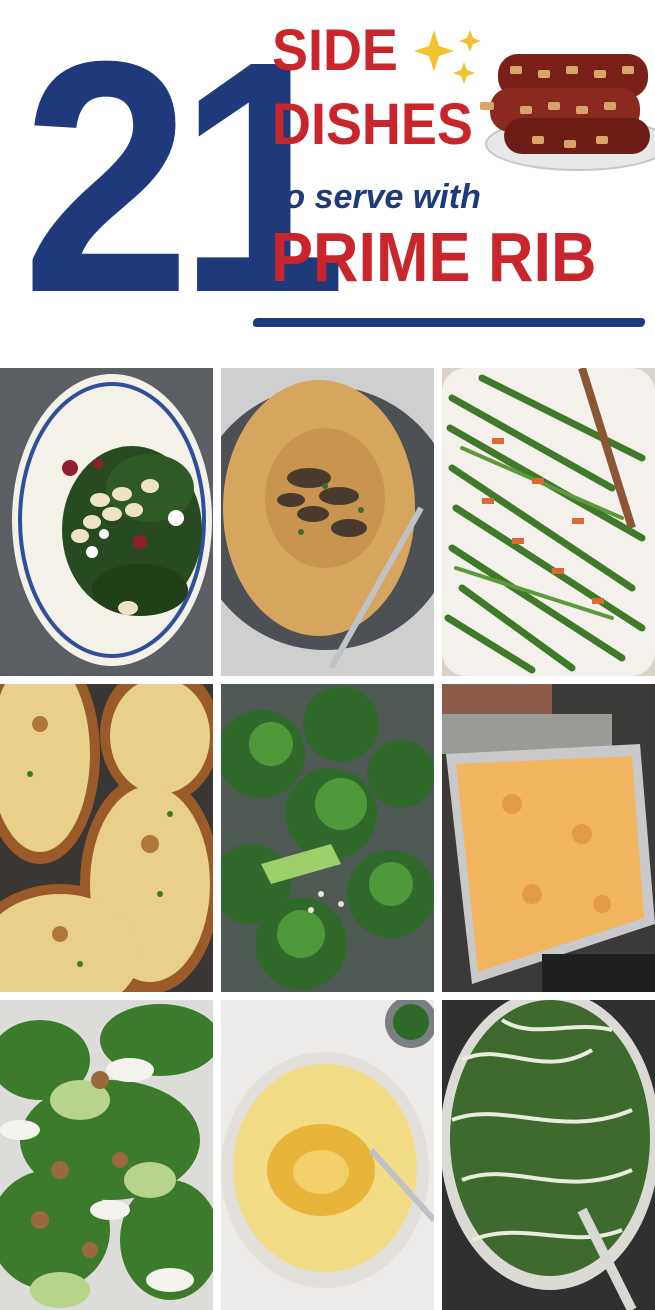 Image resolution: width=655 pixels, height=1310 pixels. What do you see at coordinates (434, 257) in the screenshot?
I see `title-line-prime-rib: PRIME RIB` at bounding box center [434, 257].